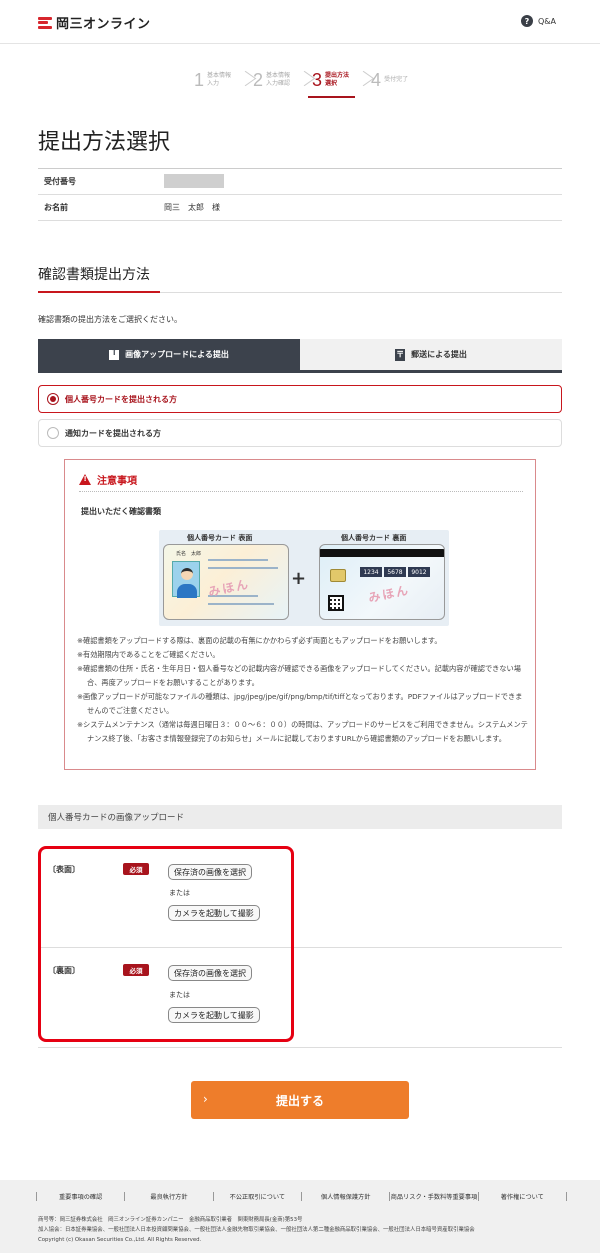 Image resolution: width=600 pixels, height=1253 pixels. I want to click on step-4: 4 受付完了, so click(390, 80).